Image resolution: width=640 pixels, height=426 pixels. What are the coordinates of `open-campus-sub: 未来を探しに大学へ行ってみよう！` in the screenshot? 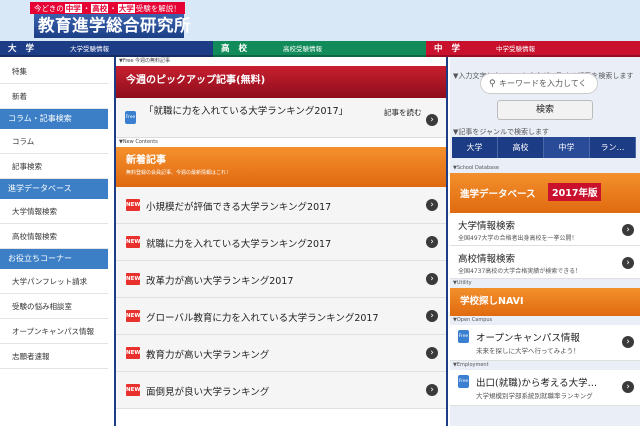 It's located at (528, 351).